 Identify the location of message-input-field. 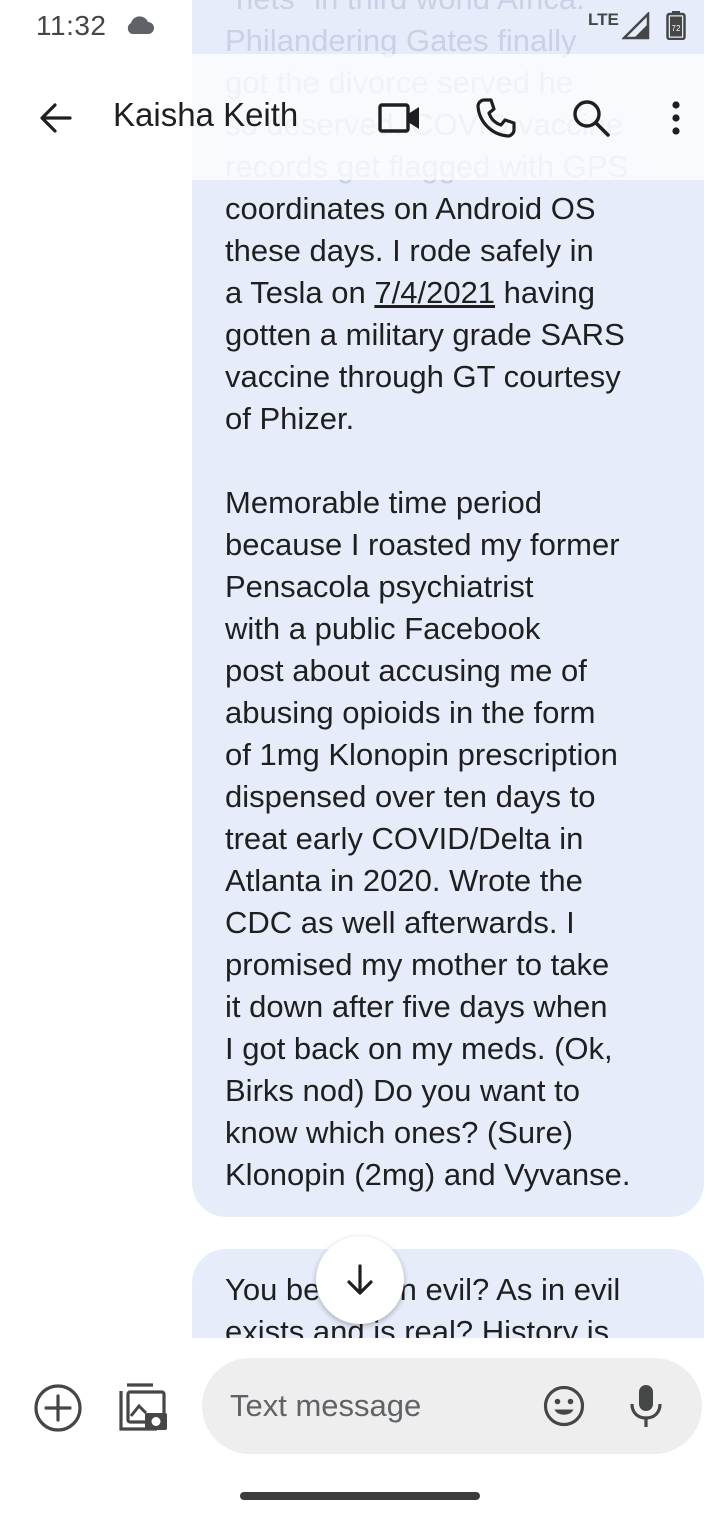
(452, 1406).